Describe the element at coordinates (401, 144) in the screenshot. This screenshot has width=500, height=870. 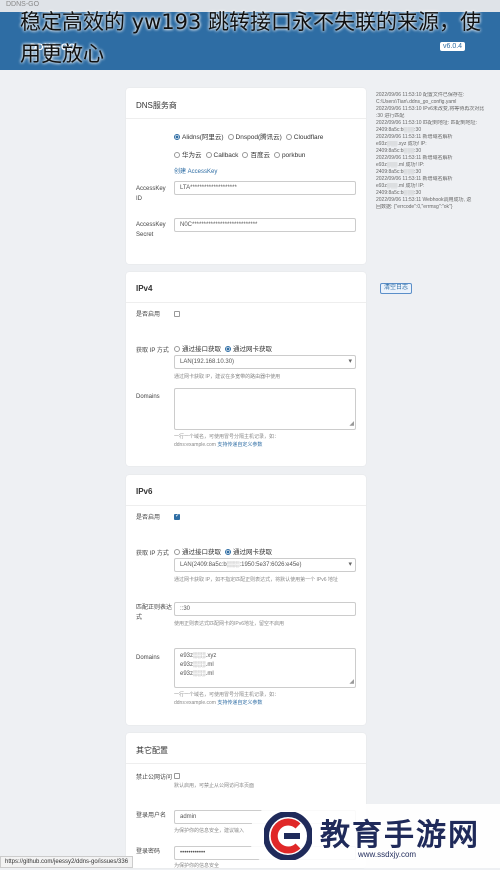
I see `log-line: e93z░░░.xyz 成功! IP:` at that location.